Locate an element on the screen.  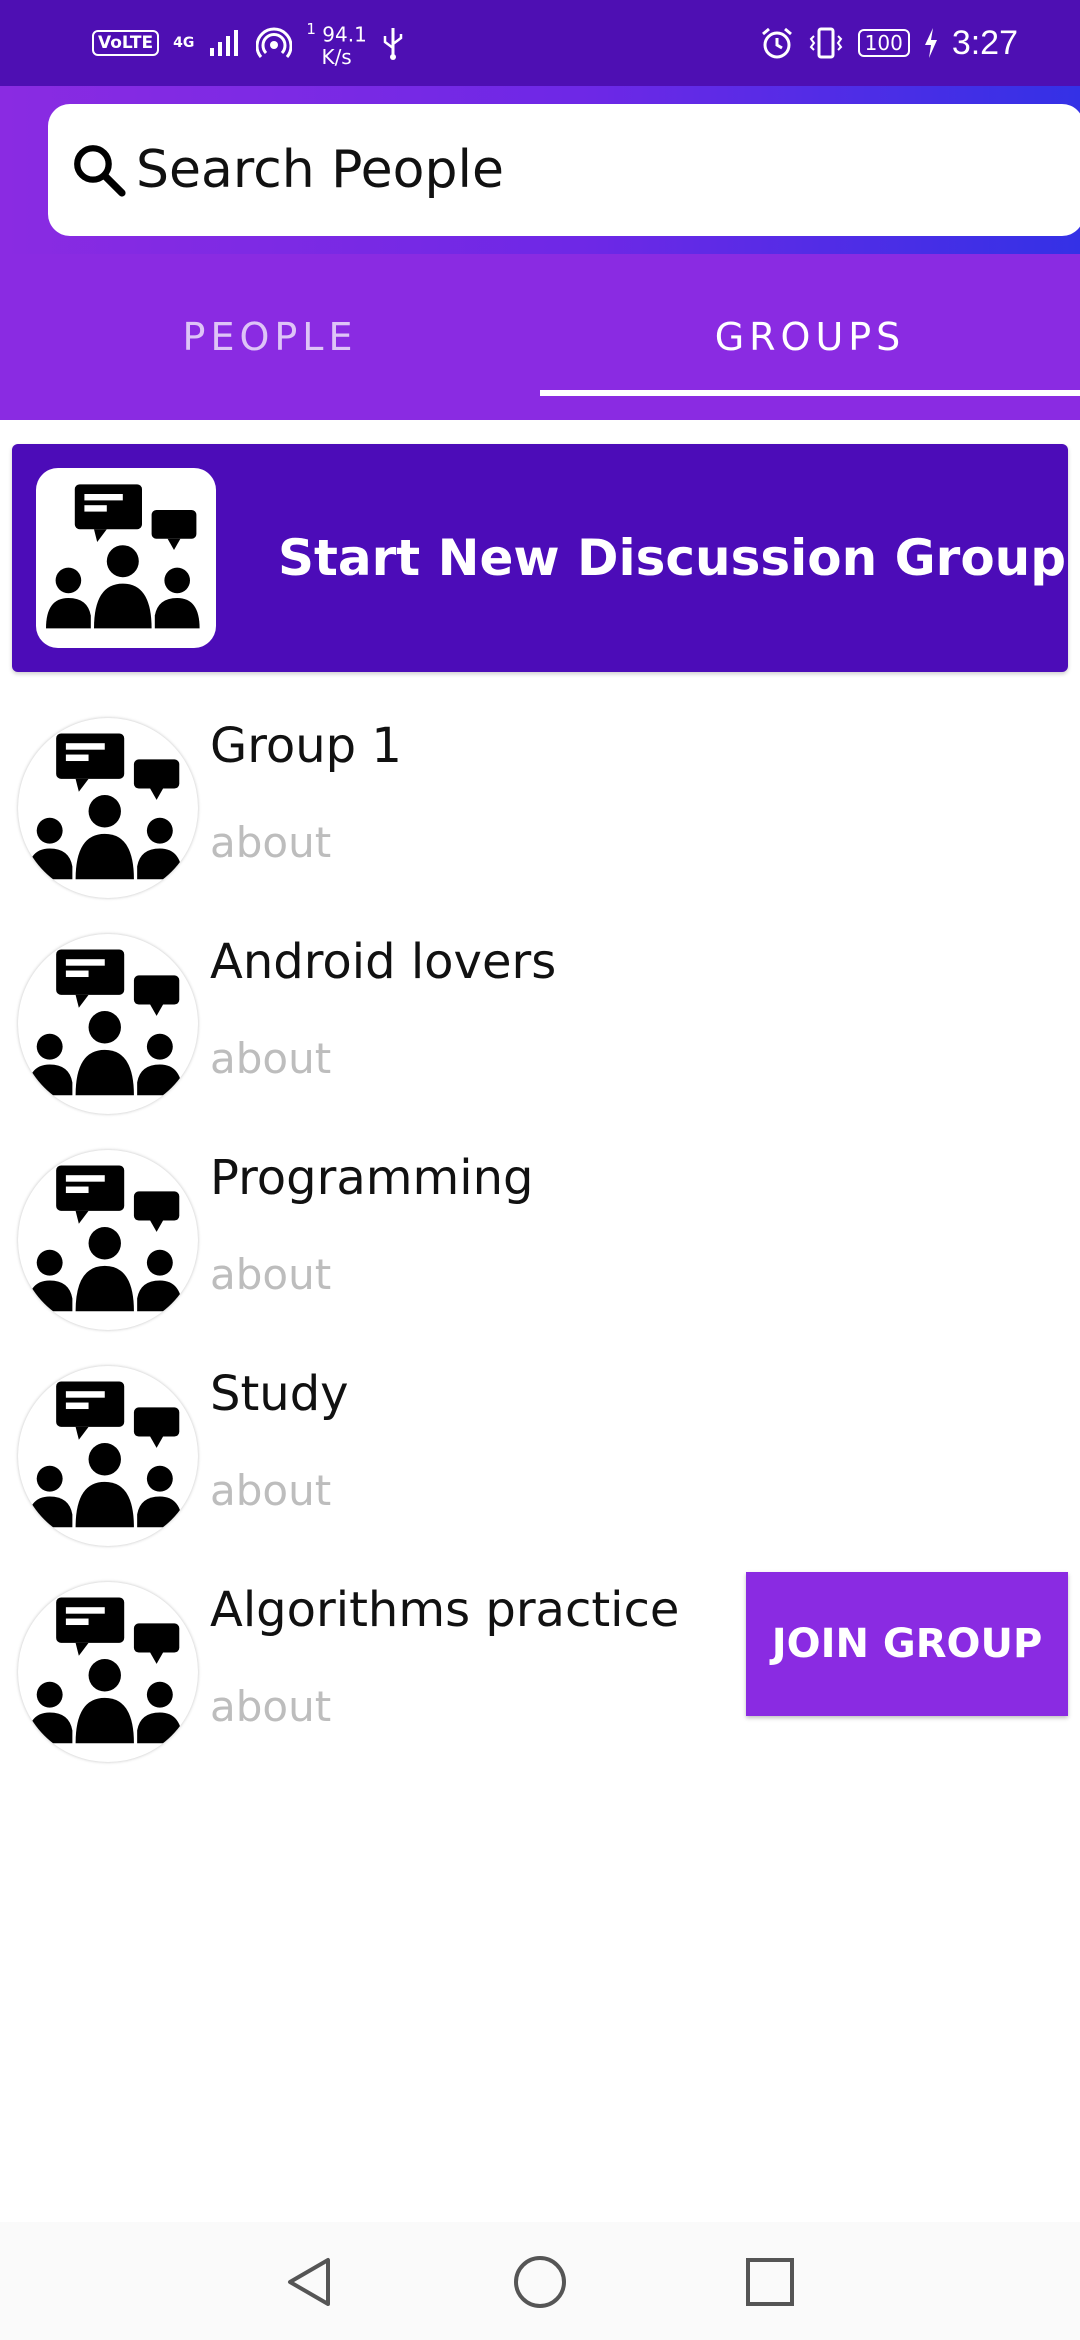
navigation-bar is located at coordinates (540, 2281).